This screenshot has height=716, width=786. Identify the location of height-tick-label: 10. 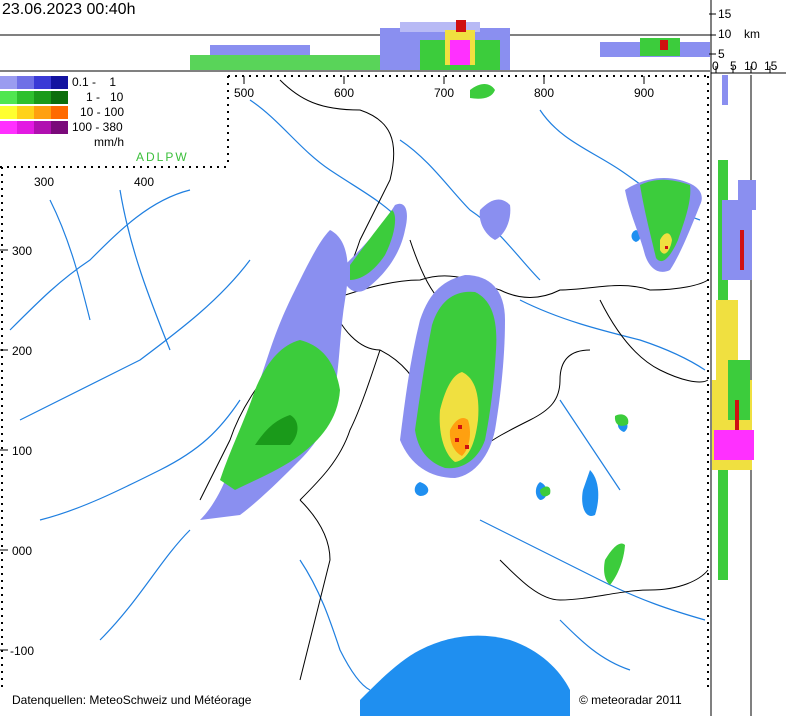
(725, 34).